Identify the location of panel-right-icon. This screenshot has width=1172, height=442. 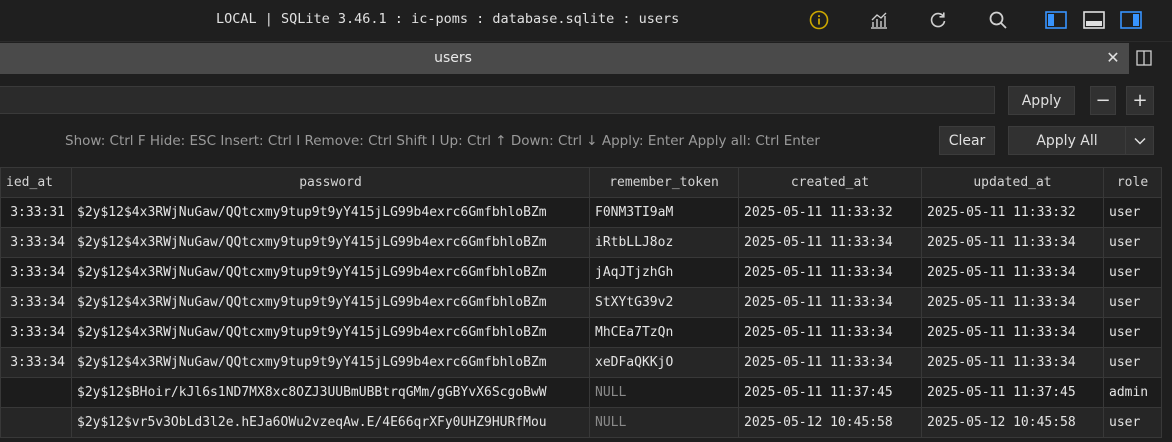
(1131, 20).